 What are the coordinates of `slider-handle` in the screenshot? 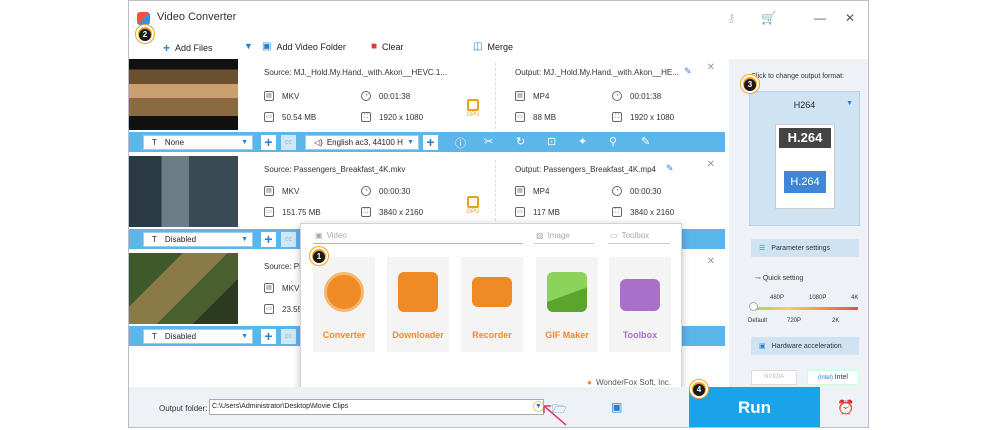 It's located at (753, 306).